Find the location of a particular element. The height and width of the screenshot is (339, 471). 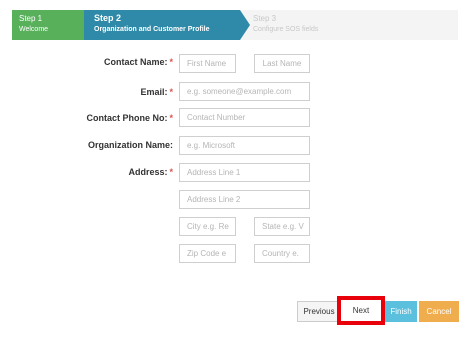

finish-button: Finish is located at coordinates (401, 311).